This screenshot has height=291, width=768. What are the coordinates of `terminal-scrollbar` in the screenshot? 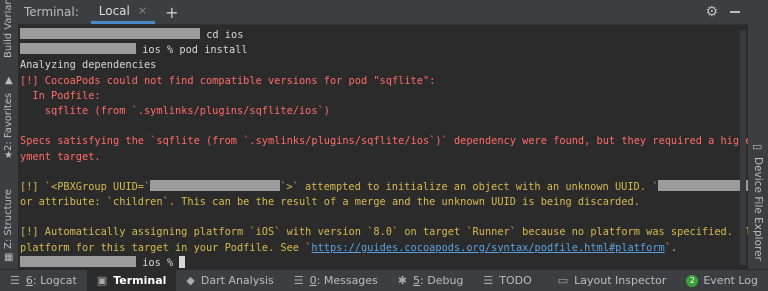 It's located at (743, 147).